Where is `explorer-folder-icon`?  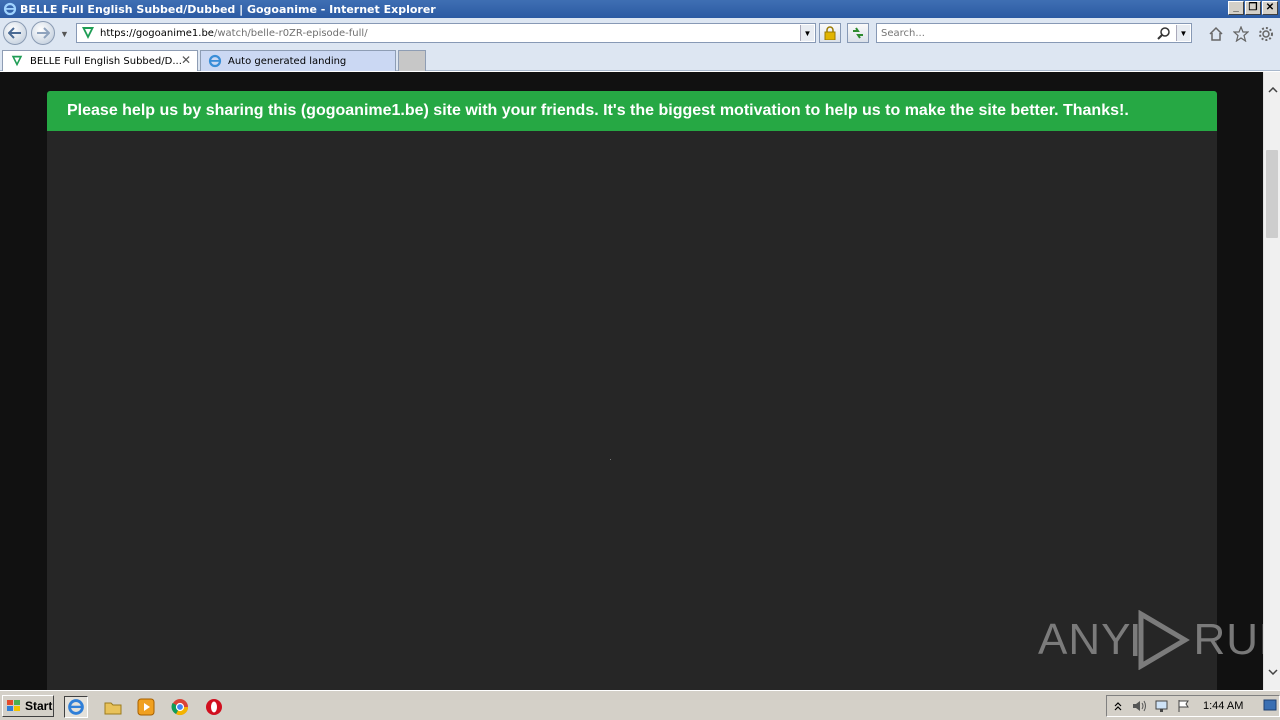
explorer-folder-icon is located at coordinates (113, 707).